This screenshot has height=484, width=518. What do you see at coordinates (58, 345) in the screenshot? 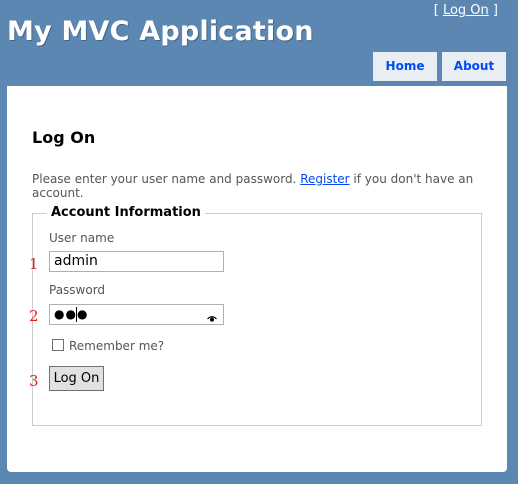
I see `remember-me-checkbox` at bounding box center [58, 345].